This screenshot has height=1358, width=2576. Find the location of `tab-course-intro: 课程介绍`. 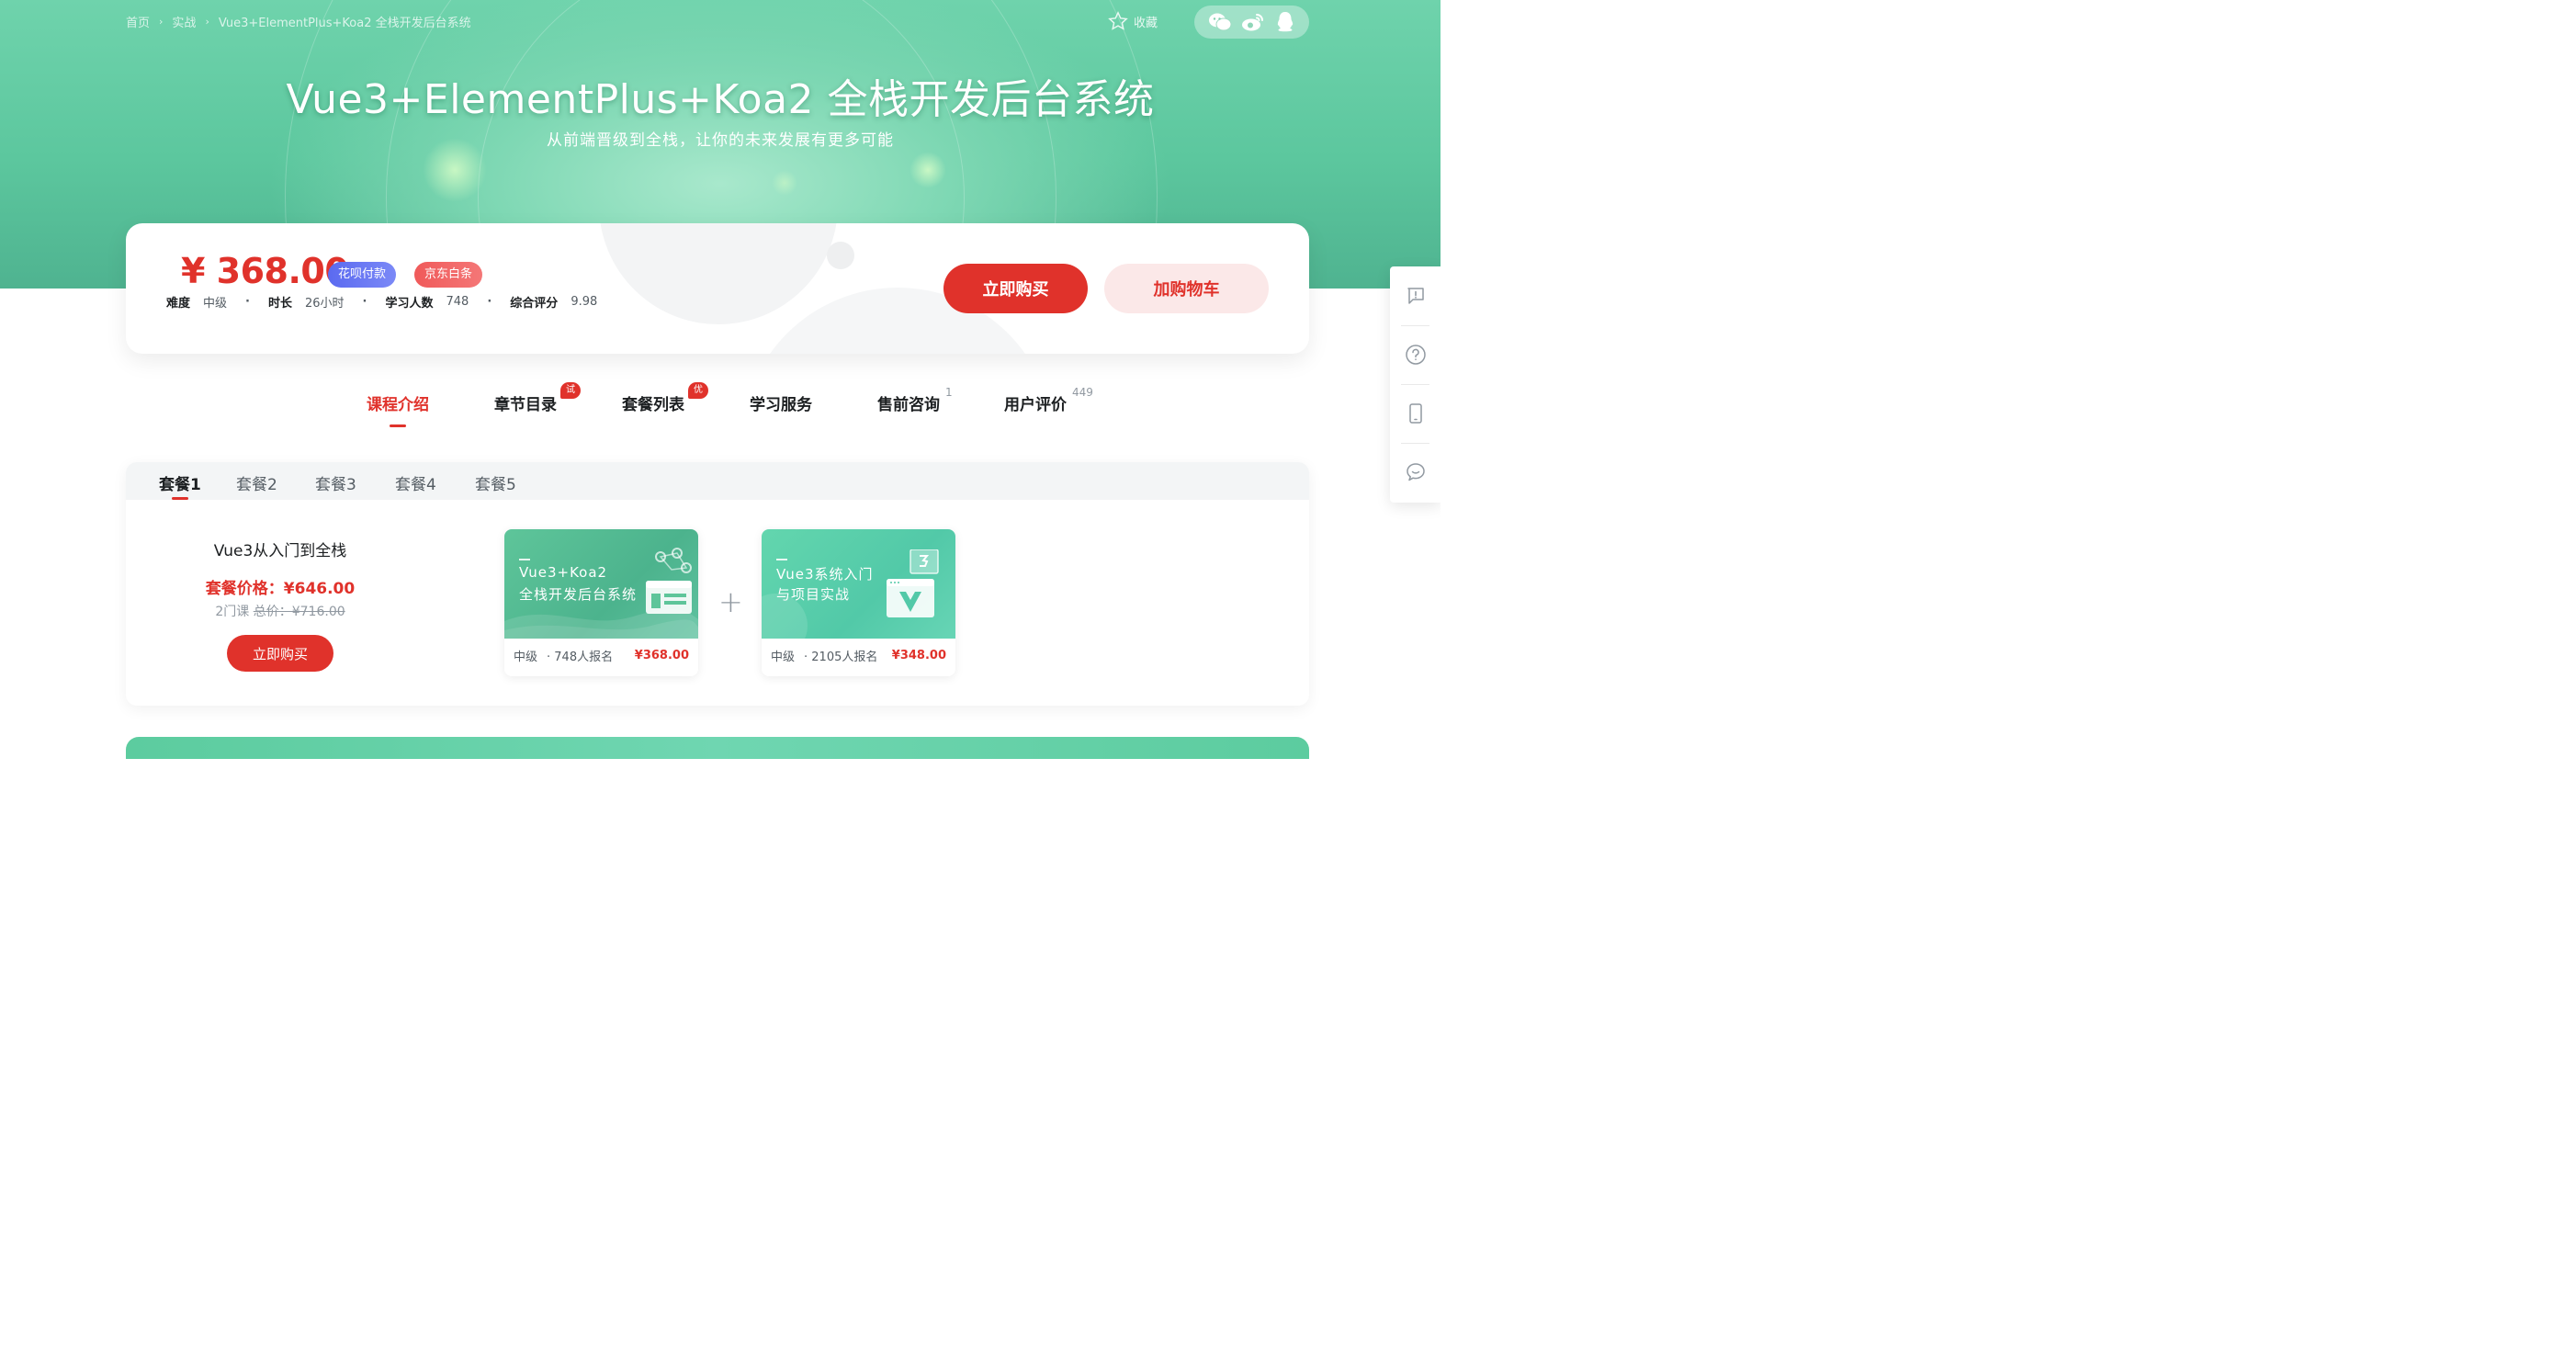

tab-course-intro: 课程介绍 is located at coordinates (398, 409).